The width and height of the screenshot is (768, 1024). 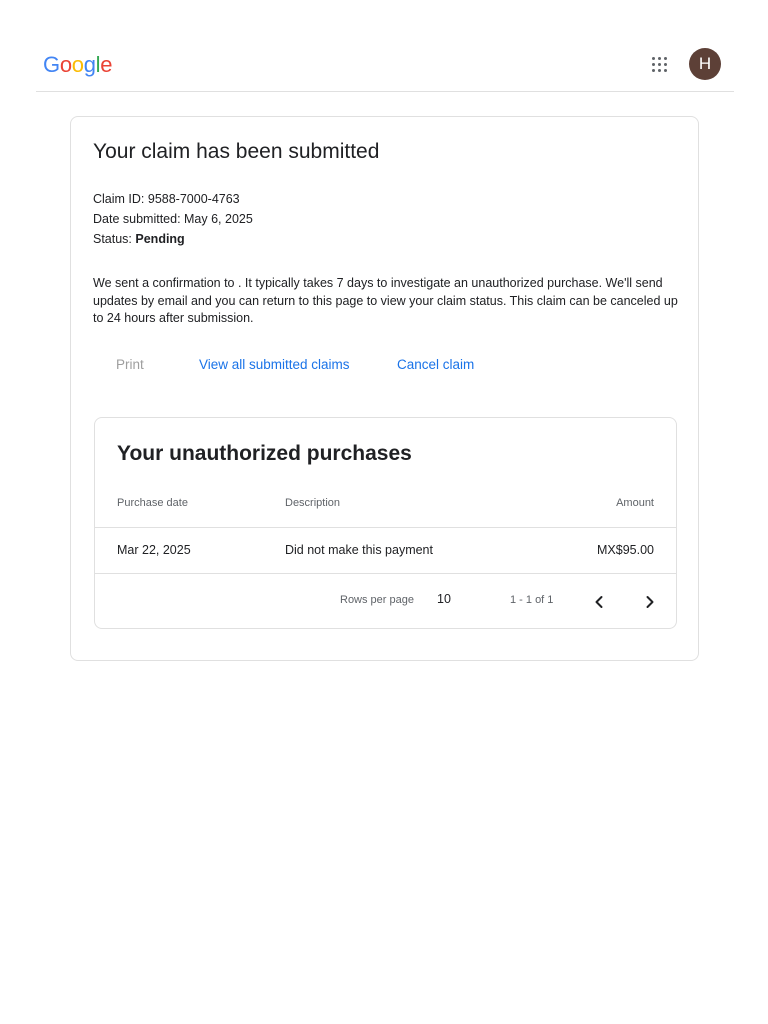 What do you see at coordinates (264, 453) in the screenshot?
I see `purchases-title: Your unauthorized purchases` at bounding box center [264, 453].